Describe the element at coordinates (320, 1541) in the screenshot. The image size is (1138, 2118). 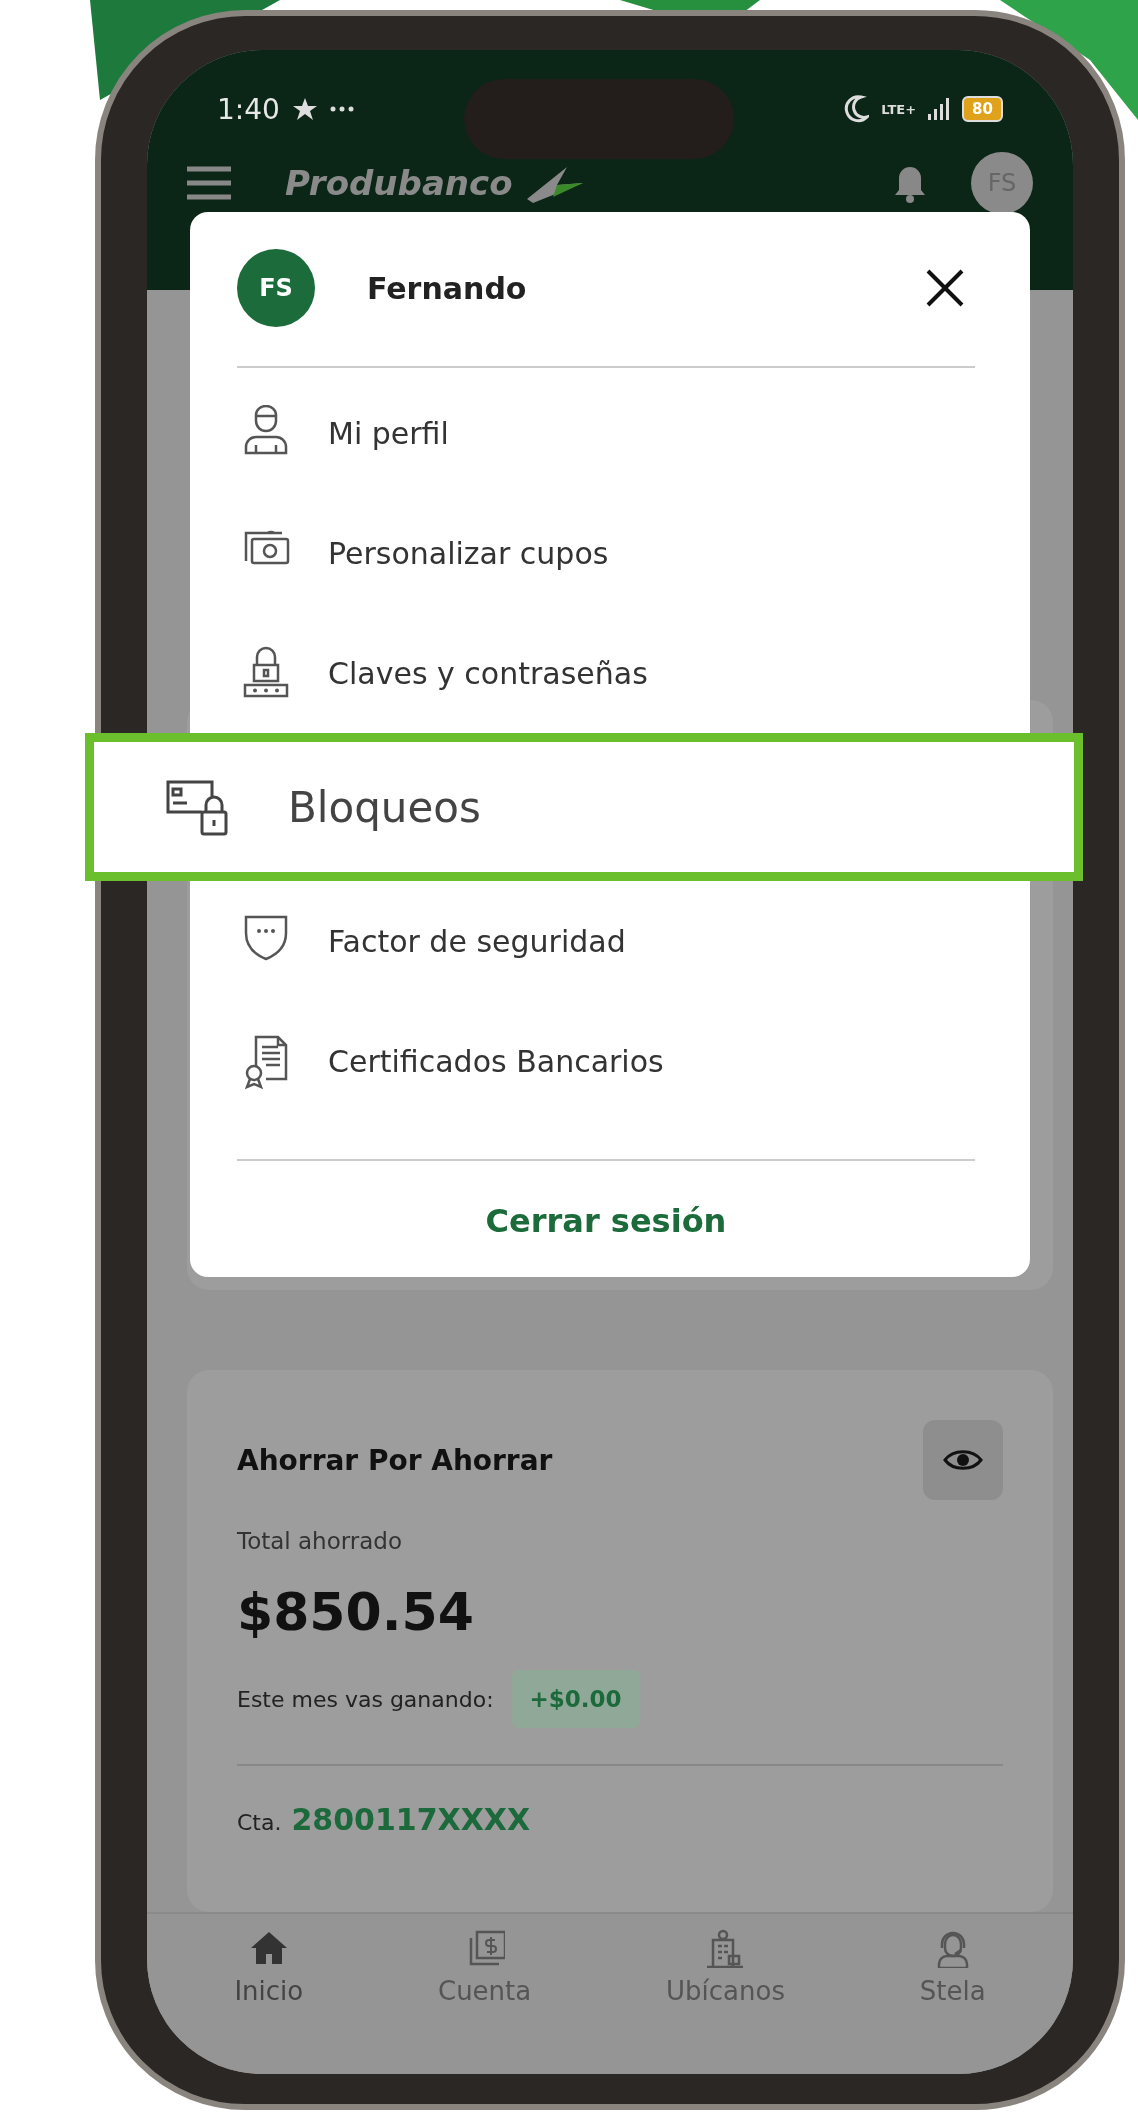
I see `total-label: Total ahorrado` at that location.